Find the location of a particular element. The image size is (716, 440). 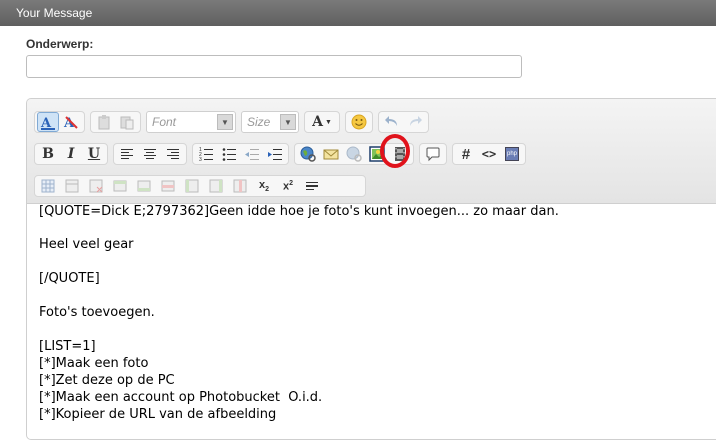

font-select: Font ▼ is located at coordinates (191, 122).